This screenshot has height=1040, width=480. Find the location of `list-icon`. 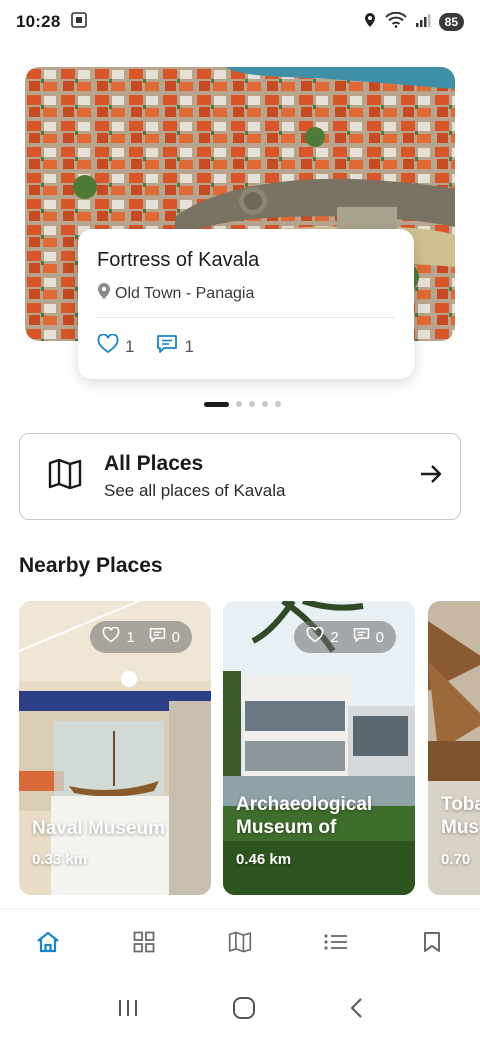

list-icon is located at coordinates (336, 944).